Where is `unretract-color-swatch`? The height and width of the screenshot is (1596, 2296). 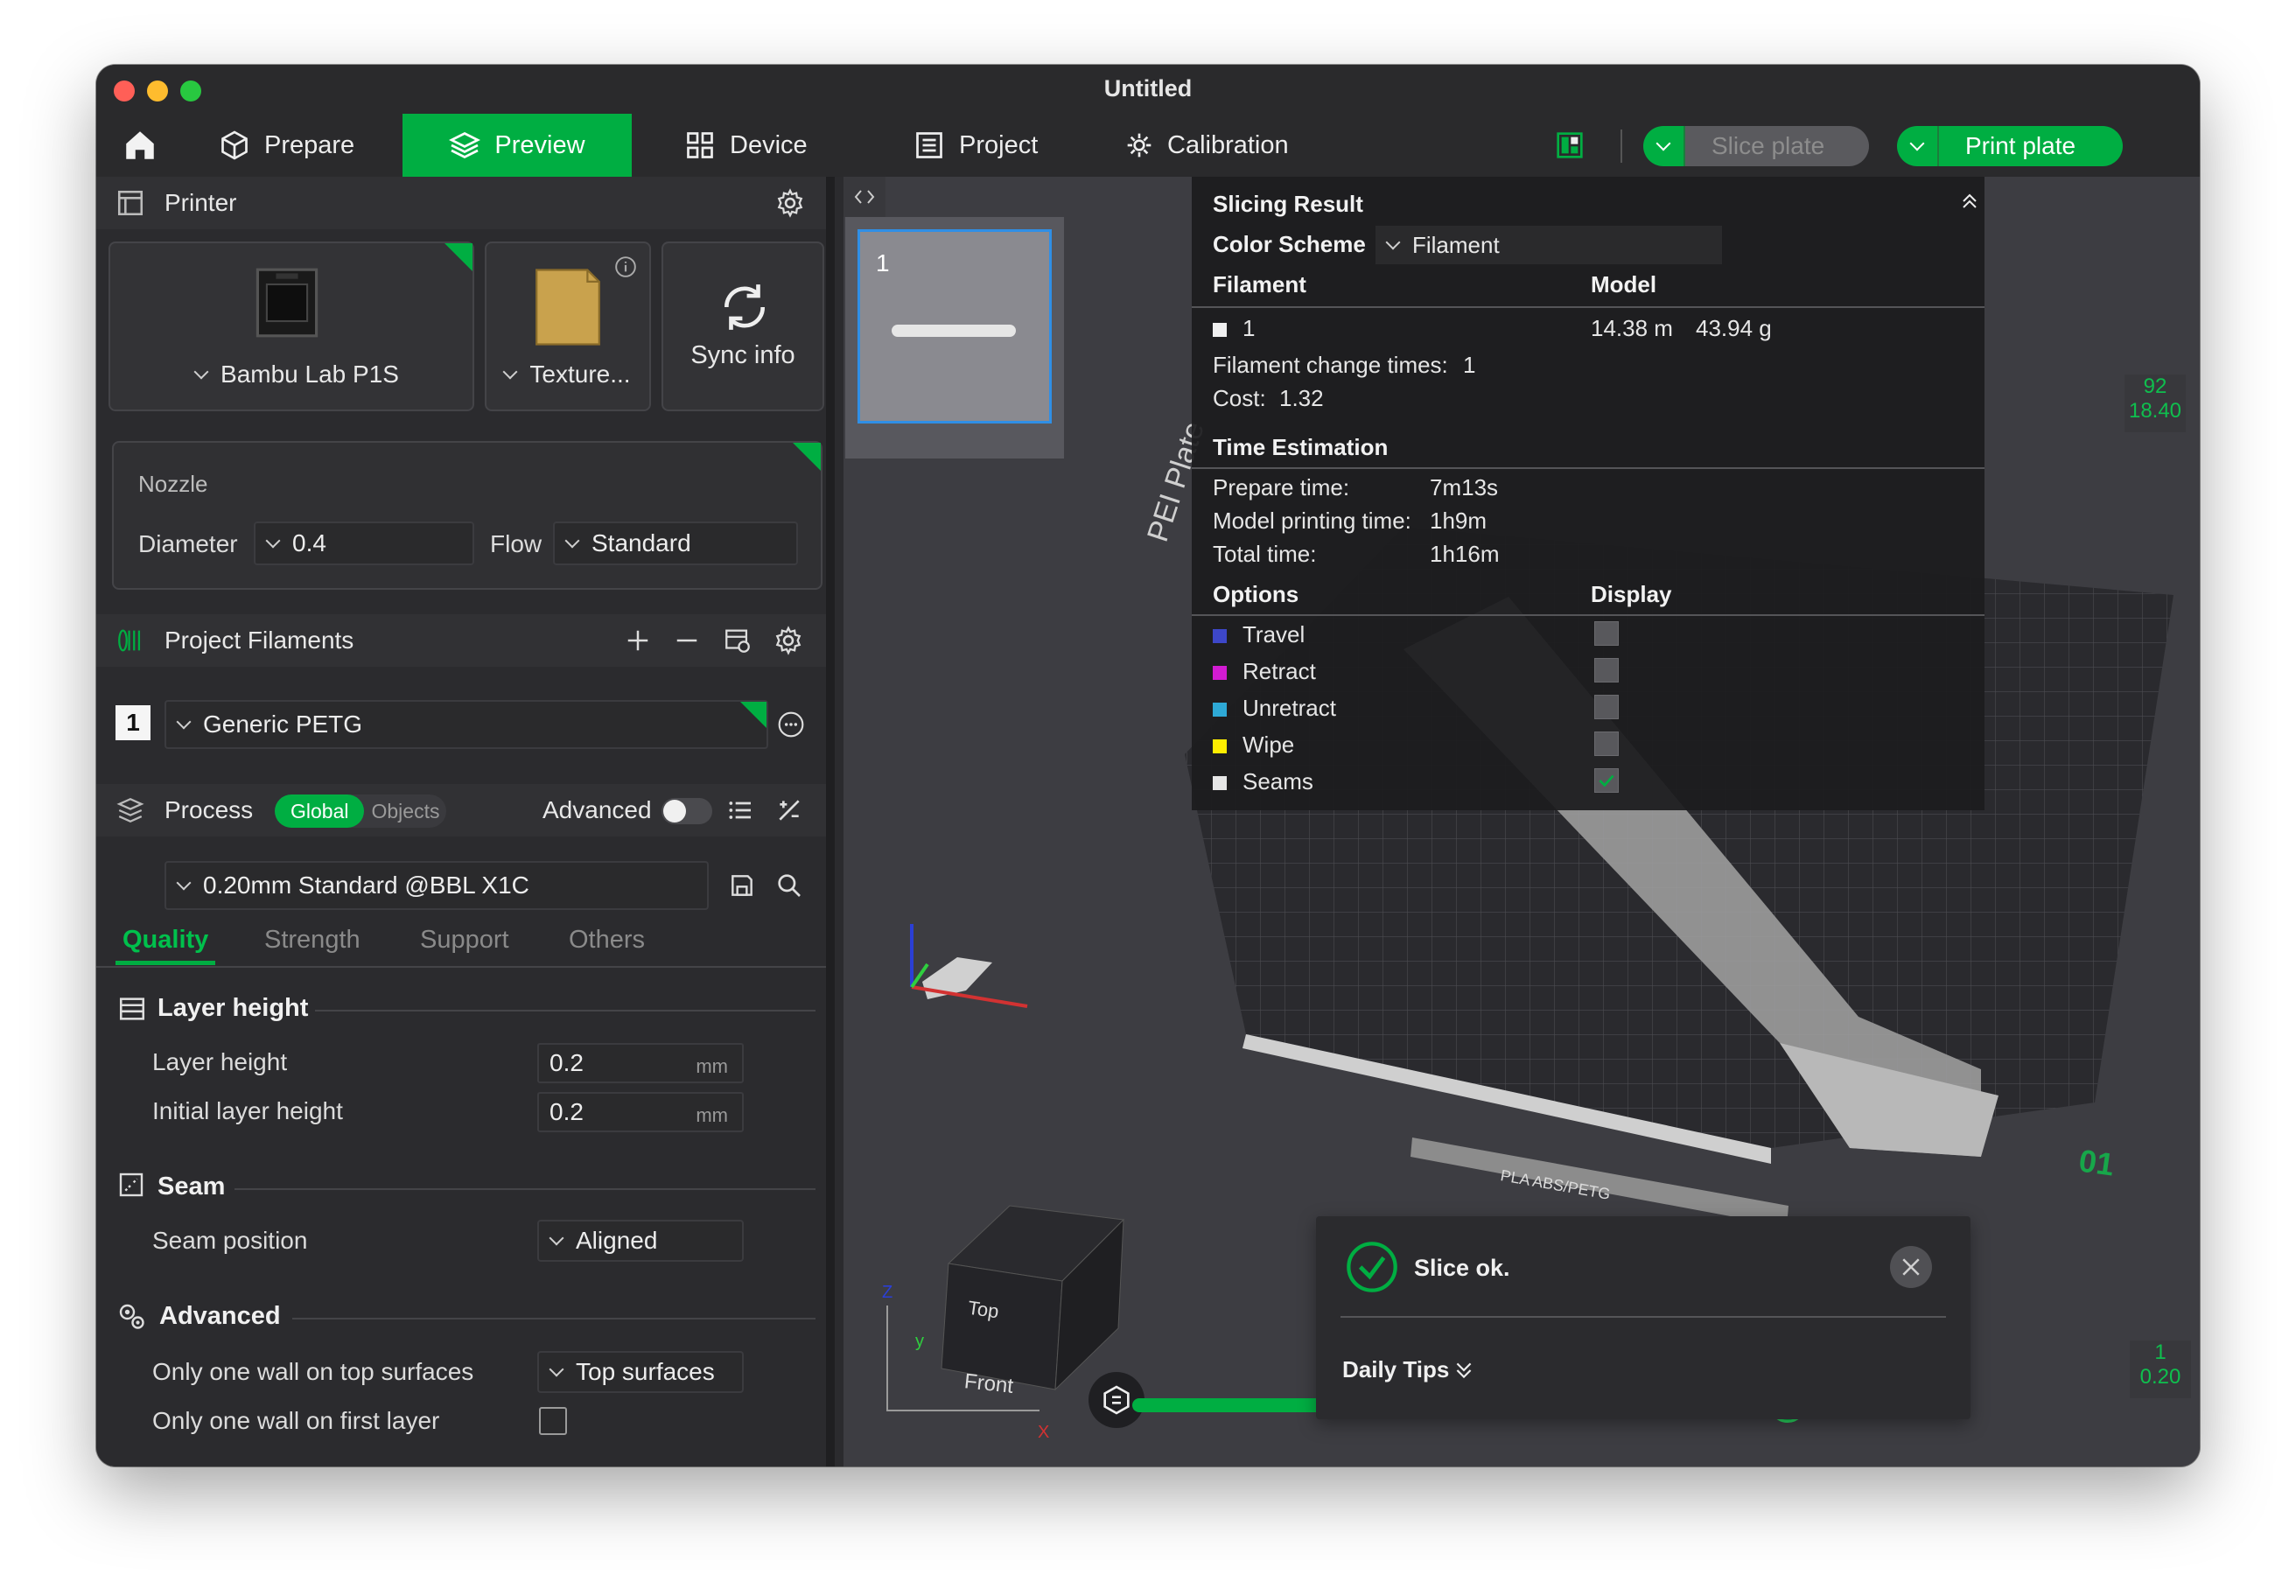 unretract-color-swatch is located at coordinates (1220, 710).